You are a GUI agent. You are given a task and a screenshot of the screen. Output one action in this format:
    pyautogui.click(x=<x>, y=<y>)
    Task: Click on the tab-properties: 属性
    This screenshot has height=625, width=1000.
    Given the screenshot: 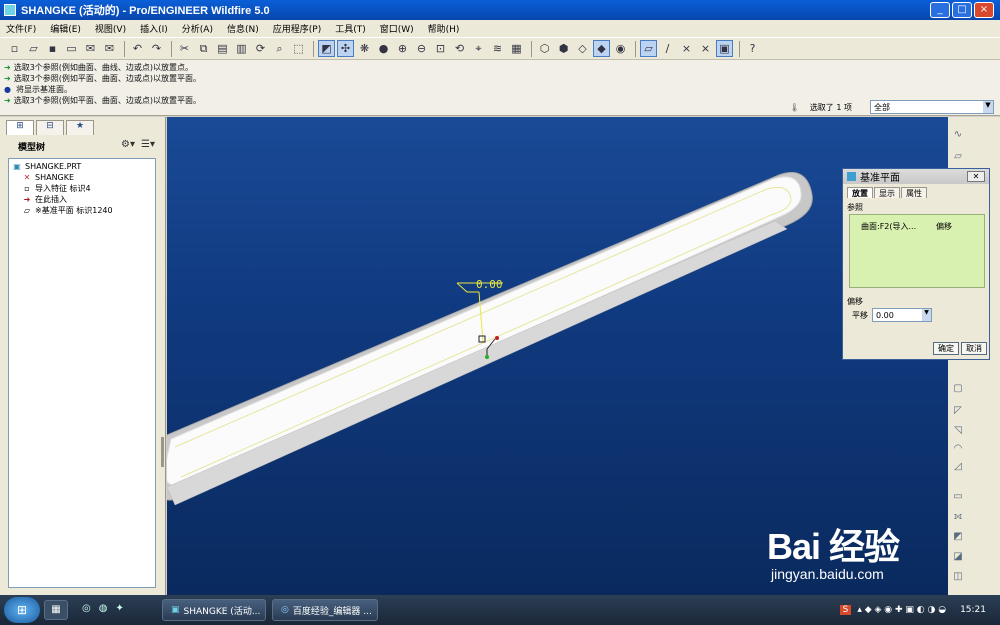 What is the action you would take?
    pyautogui.click(x=914, y=192)
    